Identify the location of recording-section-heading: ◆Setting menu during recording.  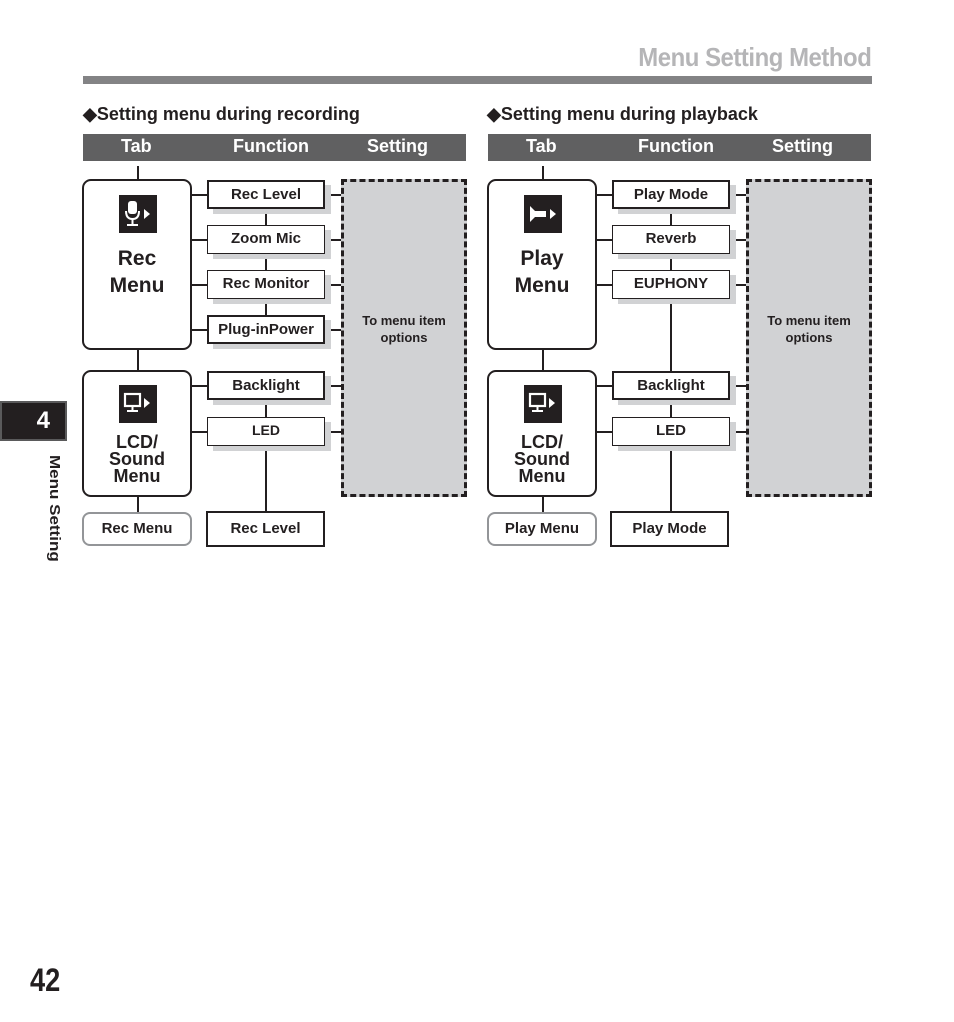
(221, 114).